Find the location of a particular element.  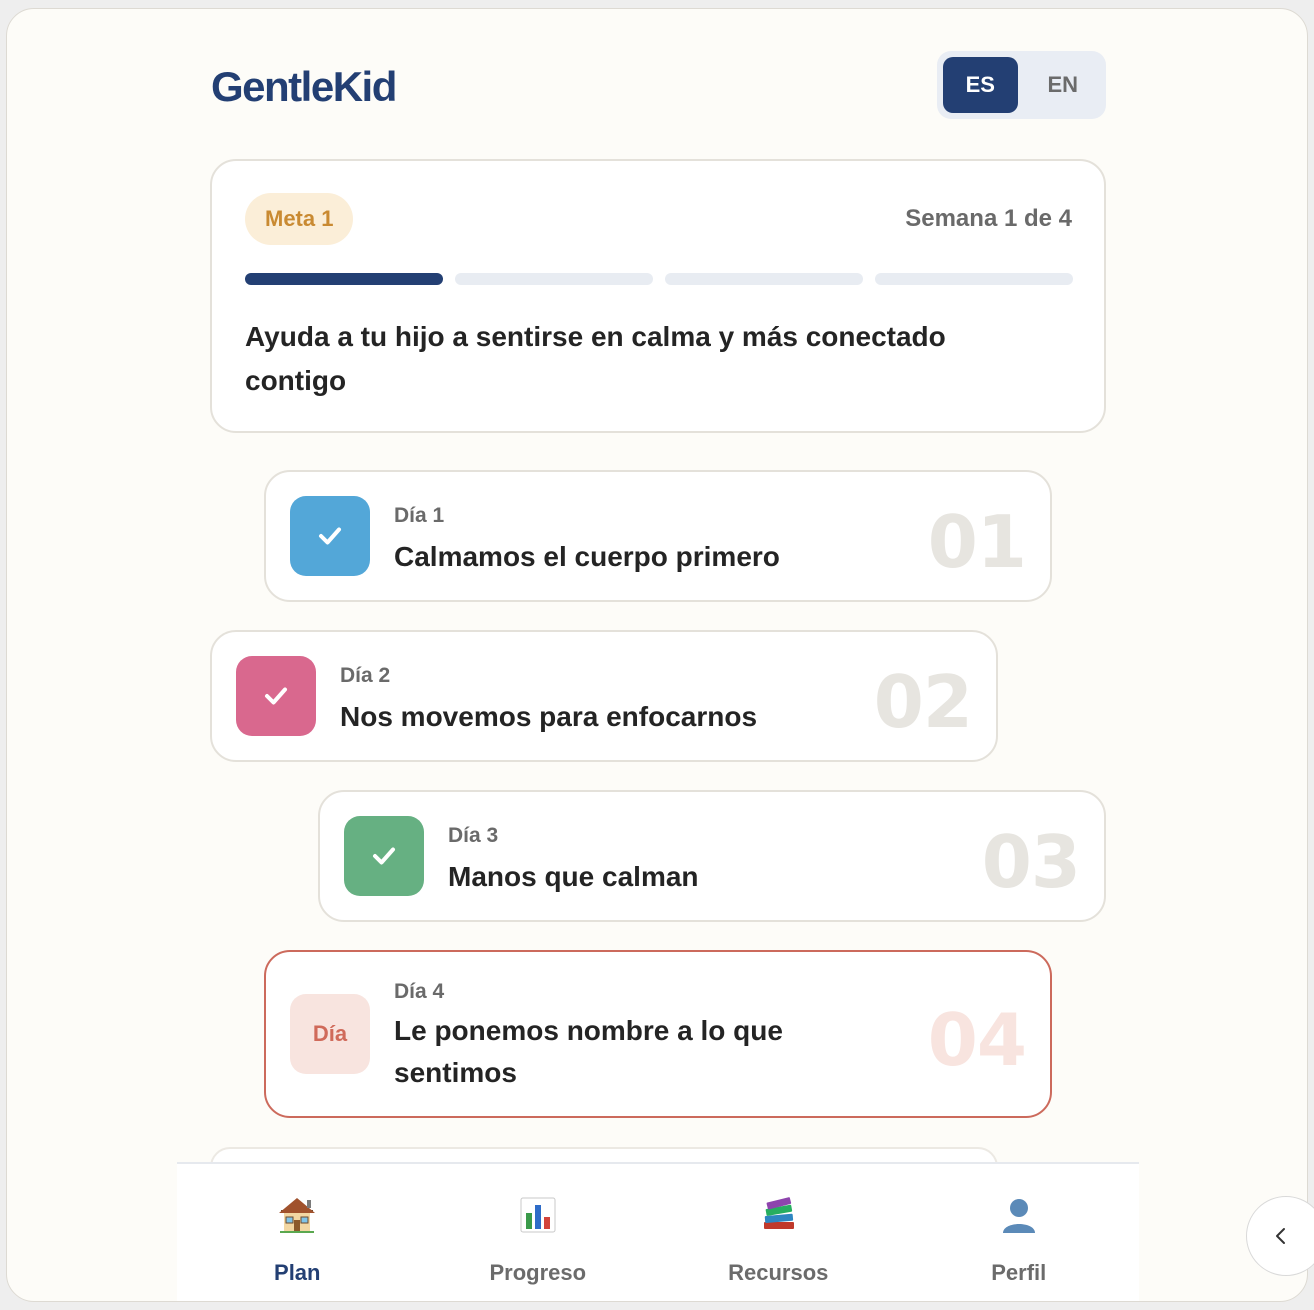

day-number: 01 is located at coordinates (977, 542).